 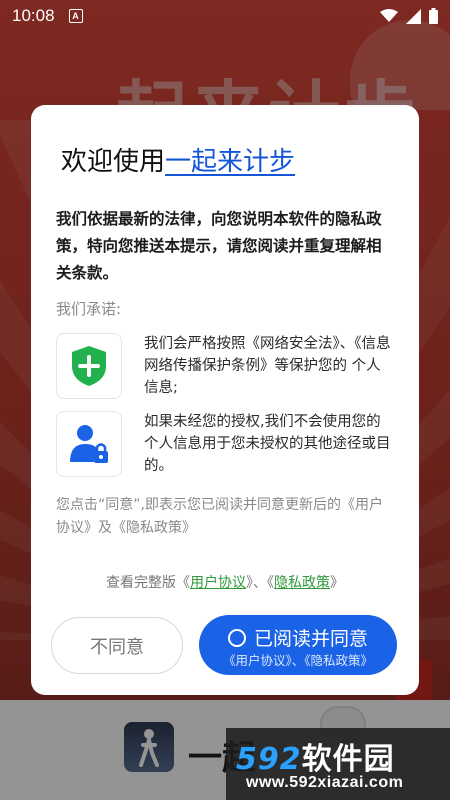 I want to click on agree-button: 已阅读并同意 《用户协议》、《隐私政策》, so click(x=298, y=645).